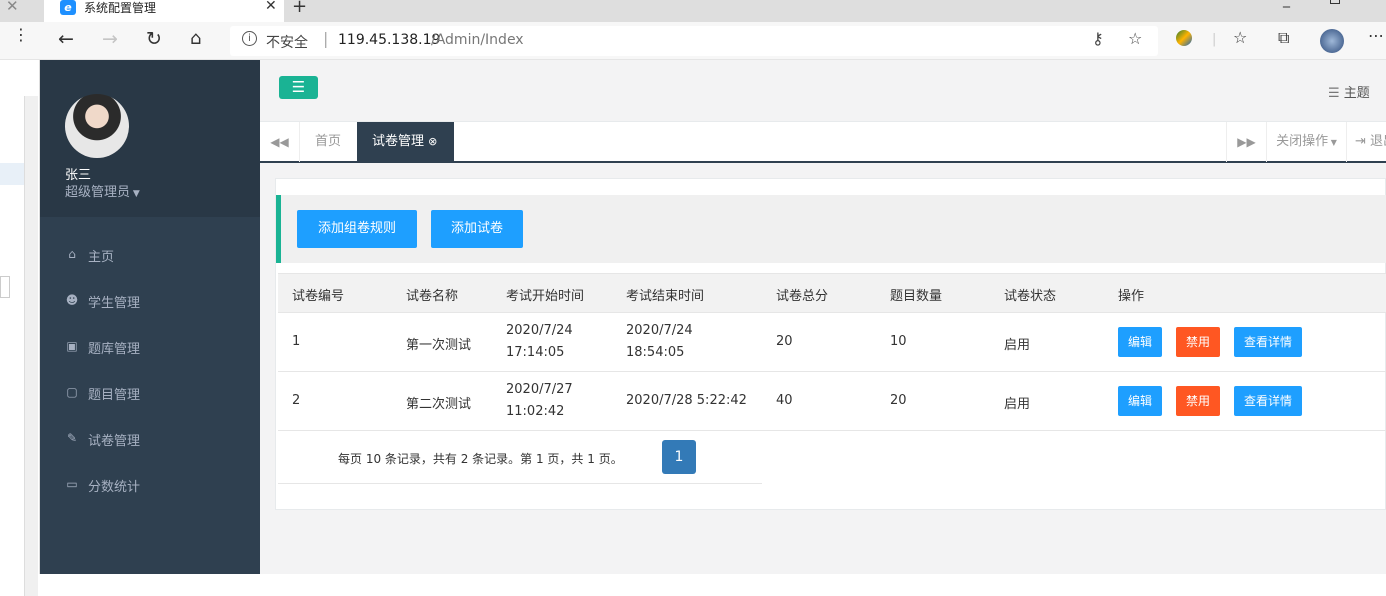  Describe the element at coordinates (432, 141) in the screenshot. I see `close-circle-icon: ⊗` at that location.